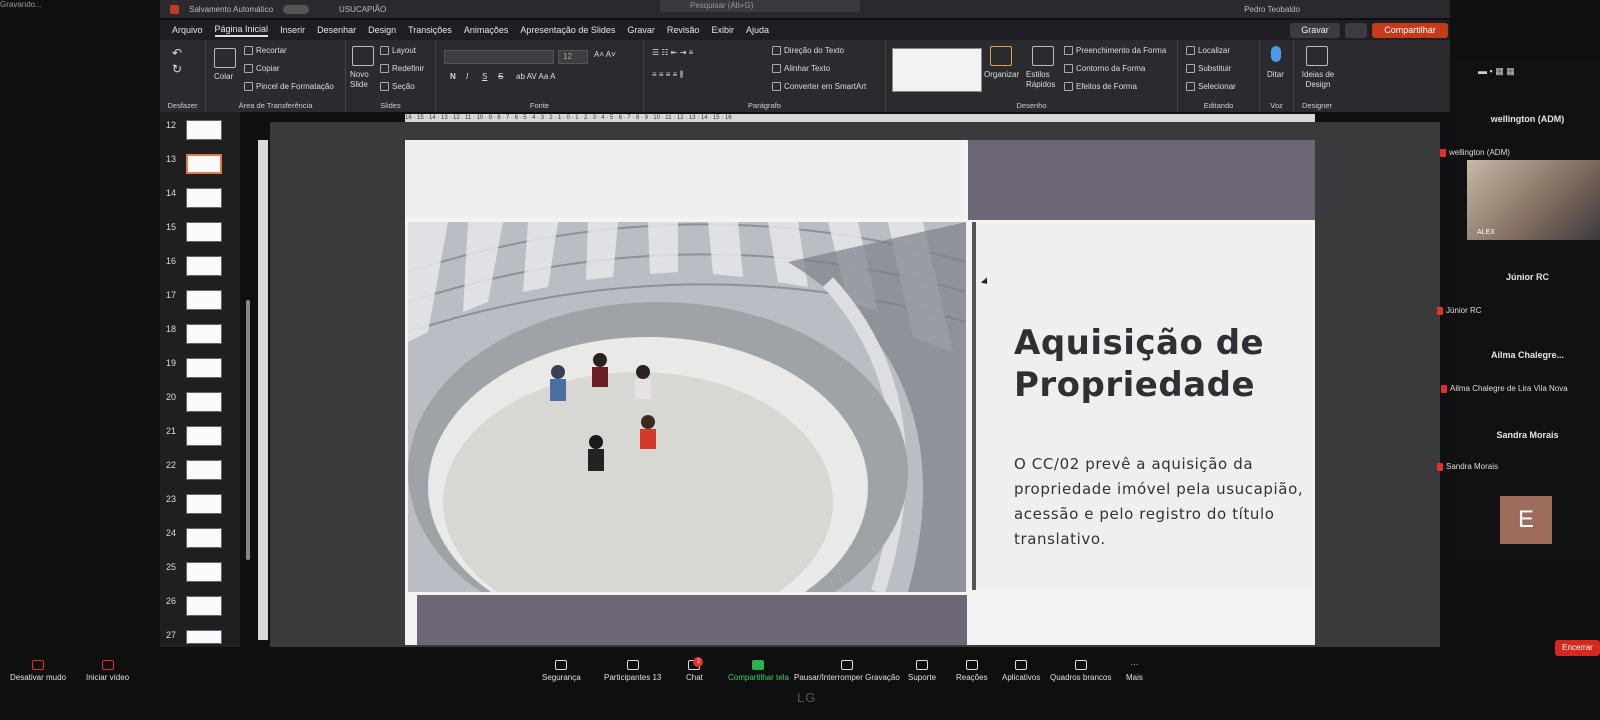 This screenshot has width=1600, height=720. I want to click on copy-icon, so click(248, 69).